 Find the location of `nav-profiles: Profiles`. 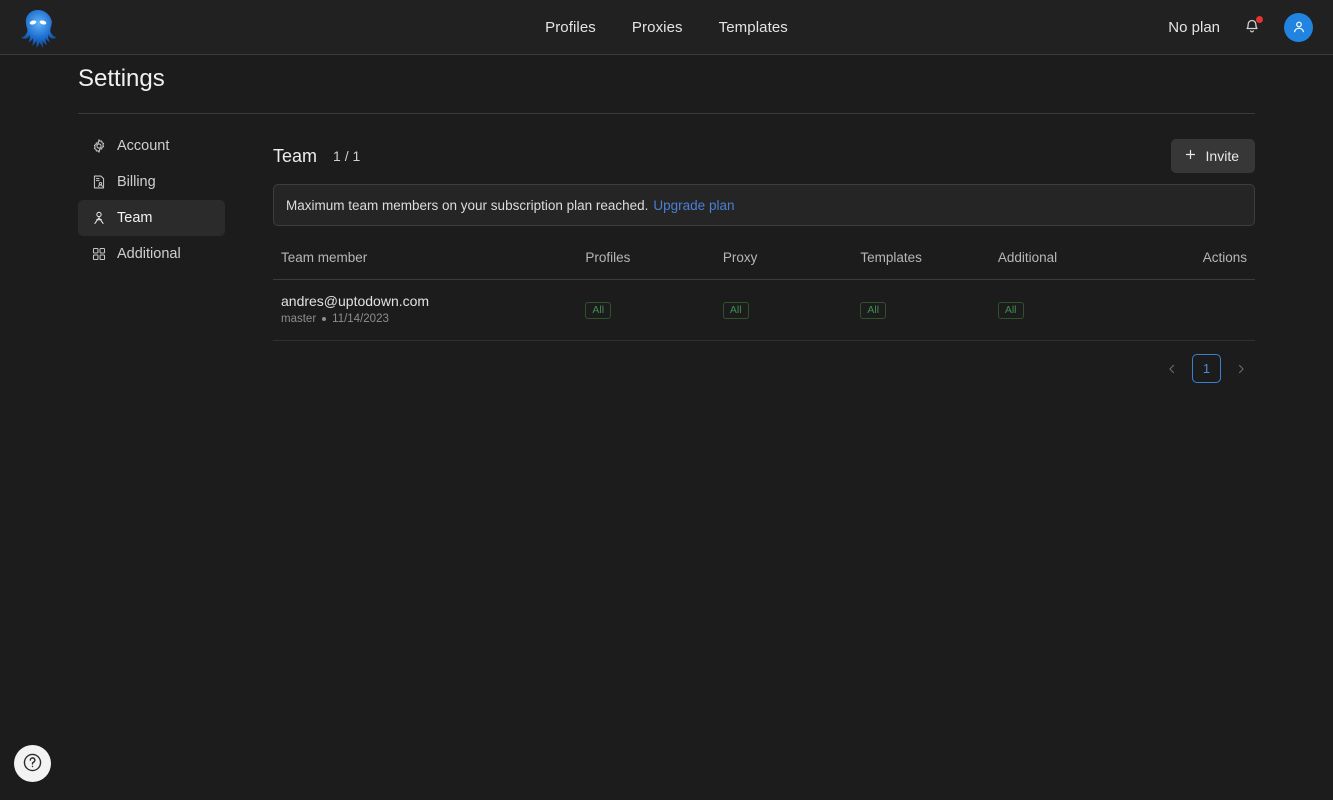

nav-profiles: Profiles is located at coordinates (570, 27).